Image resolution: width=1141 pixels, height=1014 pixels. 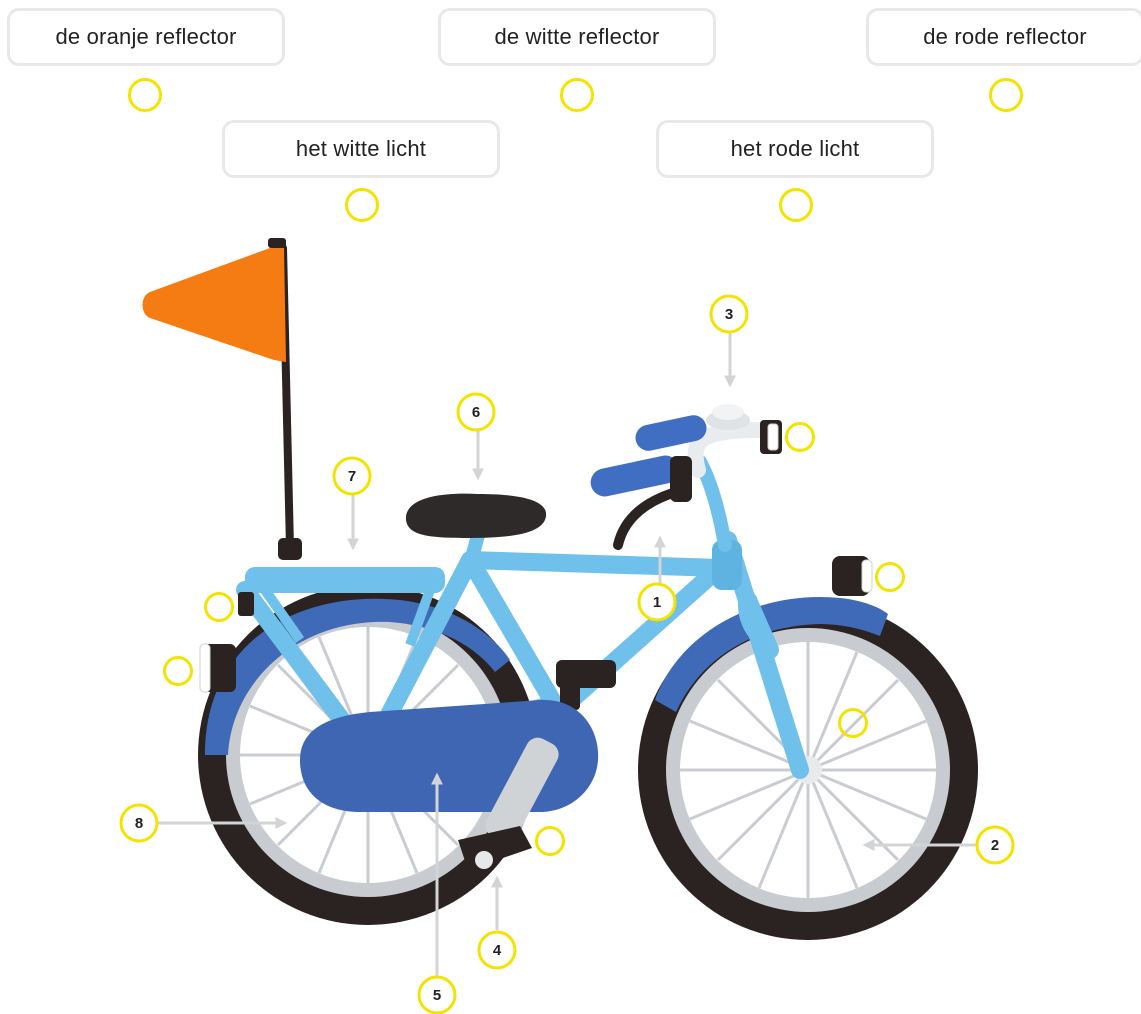 What do you see at coordinates (219, 607) in the screenshot?
I see `hotspot-rear-reflector` at bounding box center [219, 607].